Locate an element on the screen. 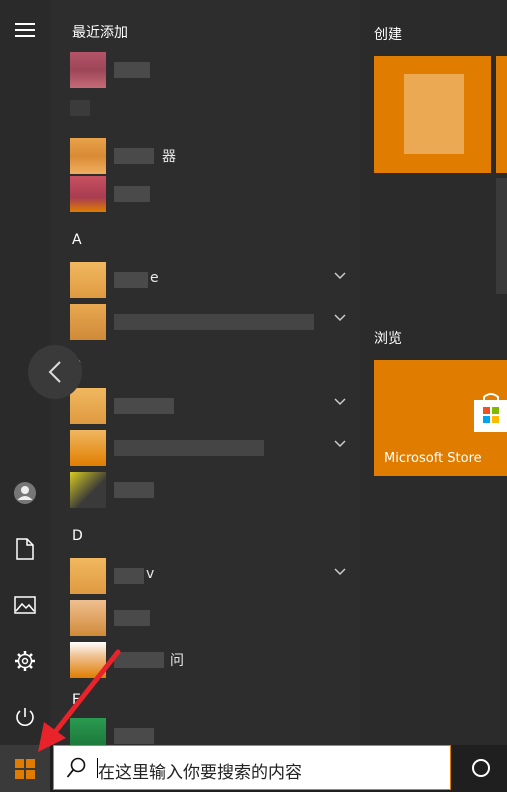 The height and width of the screenshot is (792, 507). app-label: v is located at coordinates (150, 574).